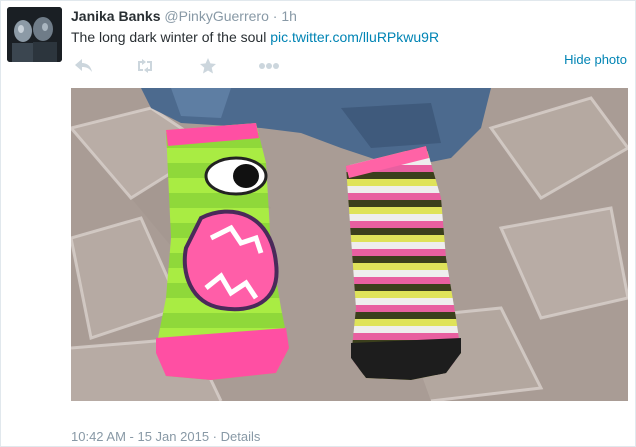  I want to click on reply-button, so click(84, 66).